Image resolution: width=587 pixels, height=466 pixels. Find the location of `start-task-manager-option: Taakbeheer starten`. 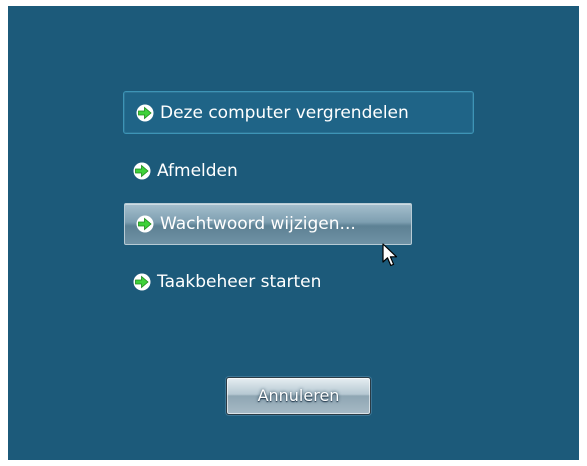

start-task-manager-option: Taakbeheer starten is located at coordinates (227, 282).